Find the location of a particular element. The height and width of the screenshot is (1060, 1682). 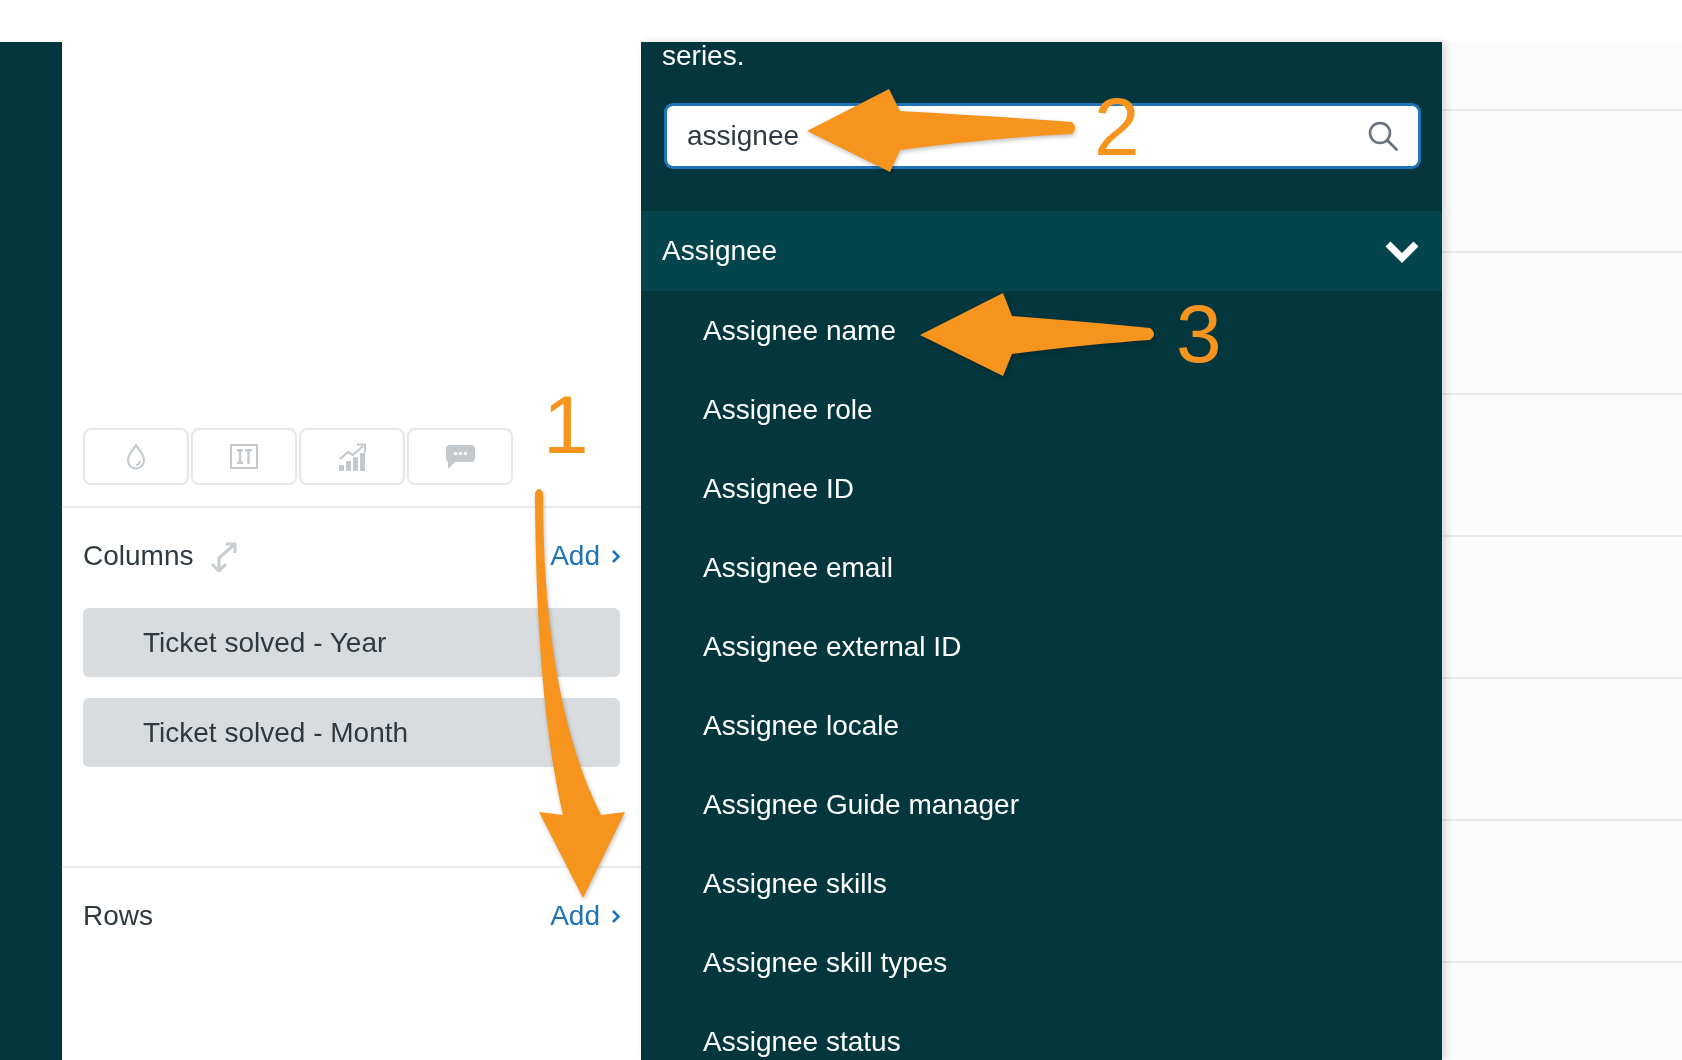

annotation-number: 3 is located at coordinates (1199, 334).